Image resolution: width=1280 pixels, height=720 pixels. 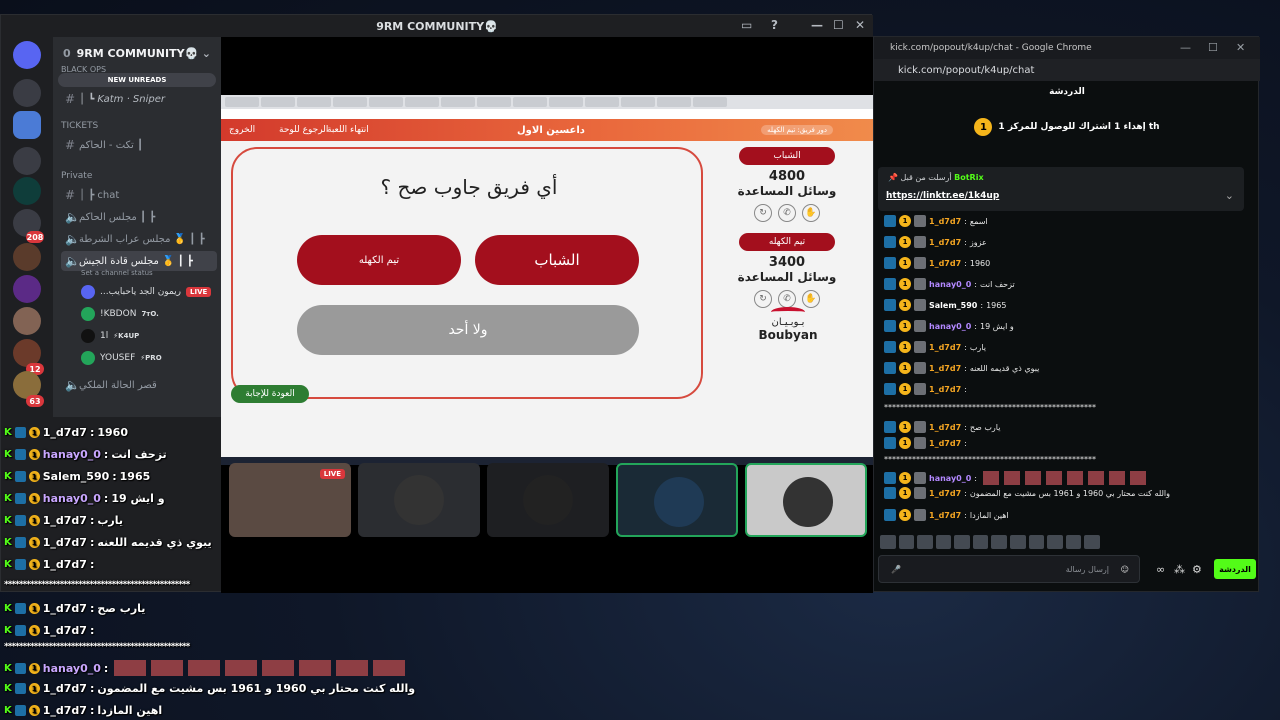 I want to click on help-icon: ?, so click(x=774, y=25).